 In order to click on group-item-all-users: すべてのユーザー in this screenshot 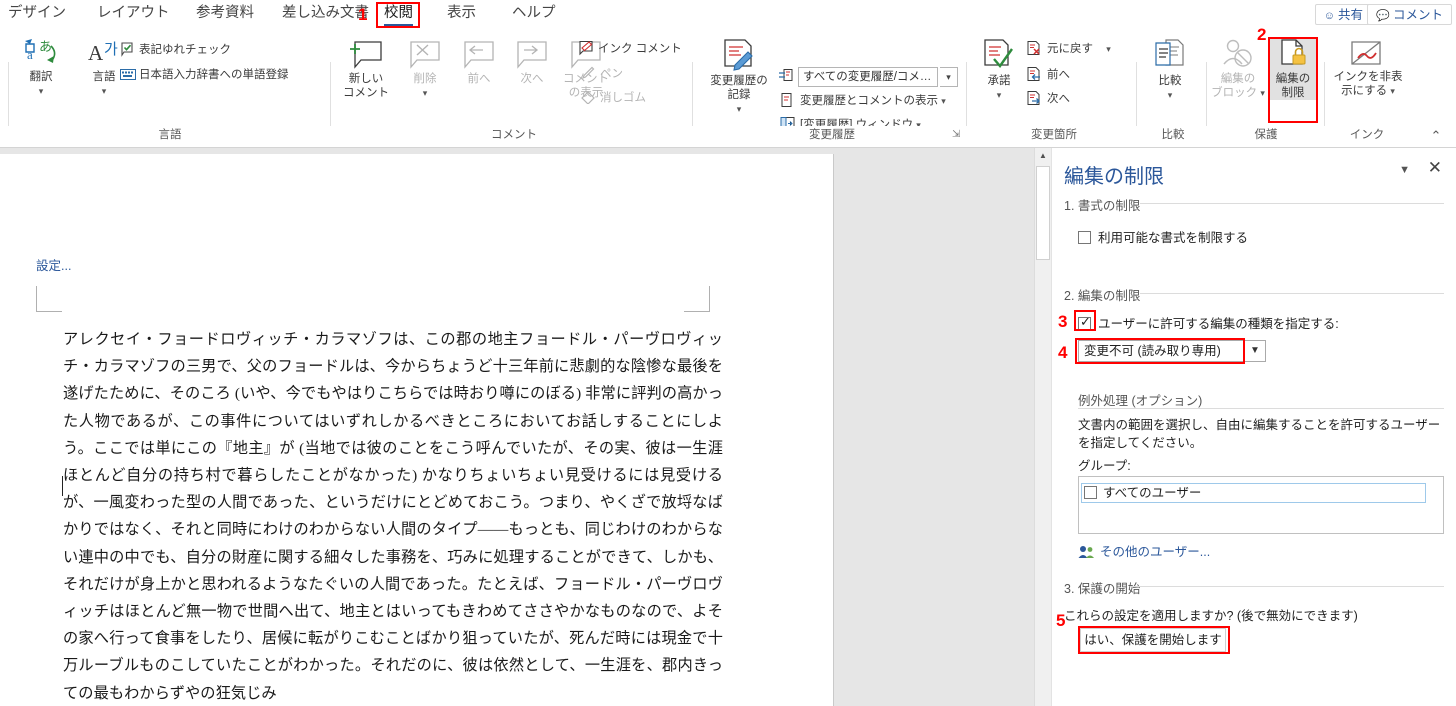, I will do `click(1253, 493)`.